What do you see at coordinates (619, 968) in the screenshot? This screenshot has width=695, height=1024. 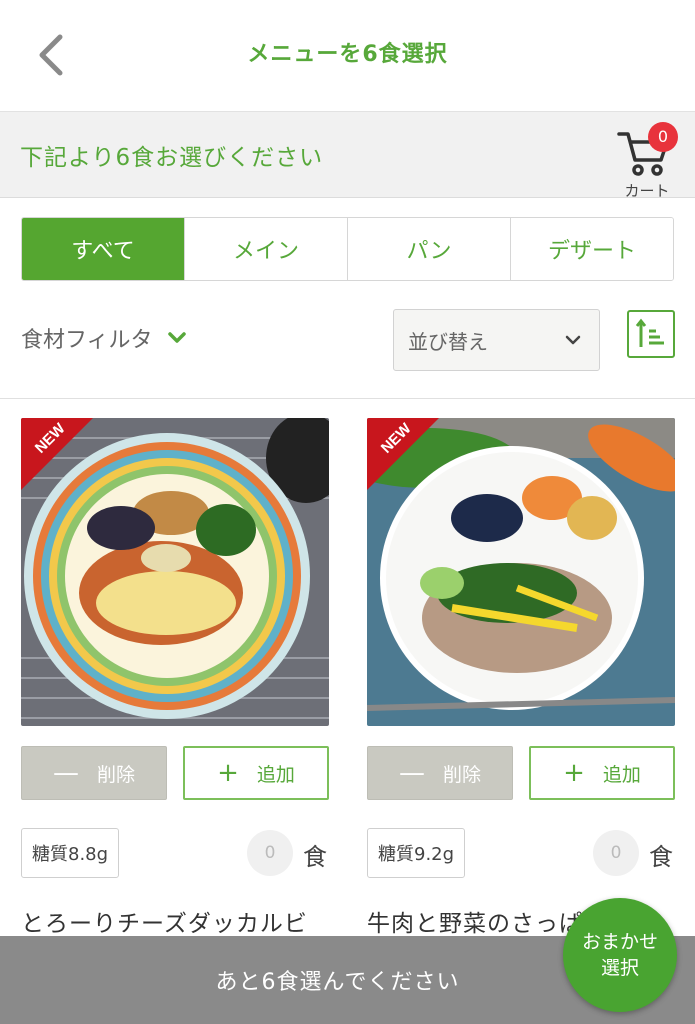 I see `auto-select-label-line2: 選択` at bounding box center [619, 968].